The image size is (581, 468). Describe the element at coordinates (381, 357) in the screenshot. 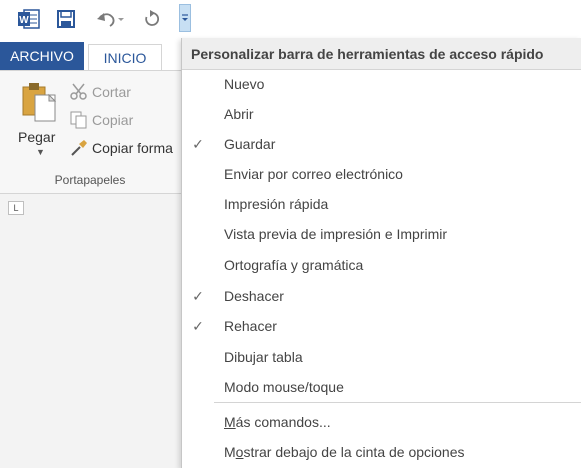

I see `menu-item-dibujar-tabla: Dibujar tabla` at that location.